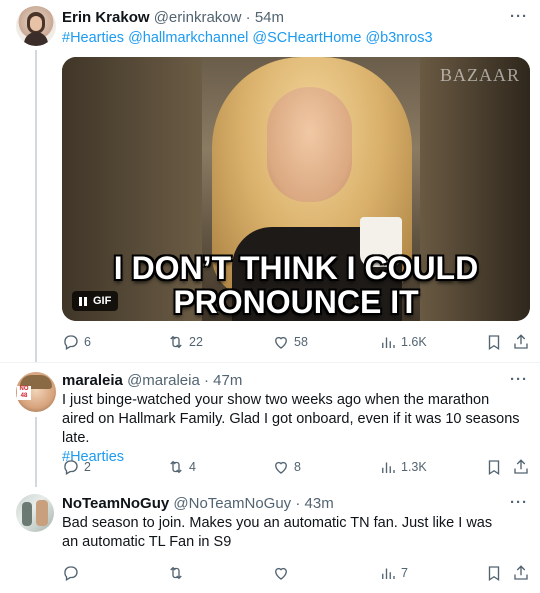 The width and height of the screenshot is (540, 593). I want to click on gif-caption-line-2: PRONOUNCE IT, so click(296, 302).